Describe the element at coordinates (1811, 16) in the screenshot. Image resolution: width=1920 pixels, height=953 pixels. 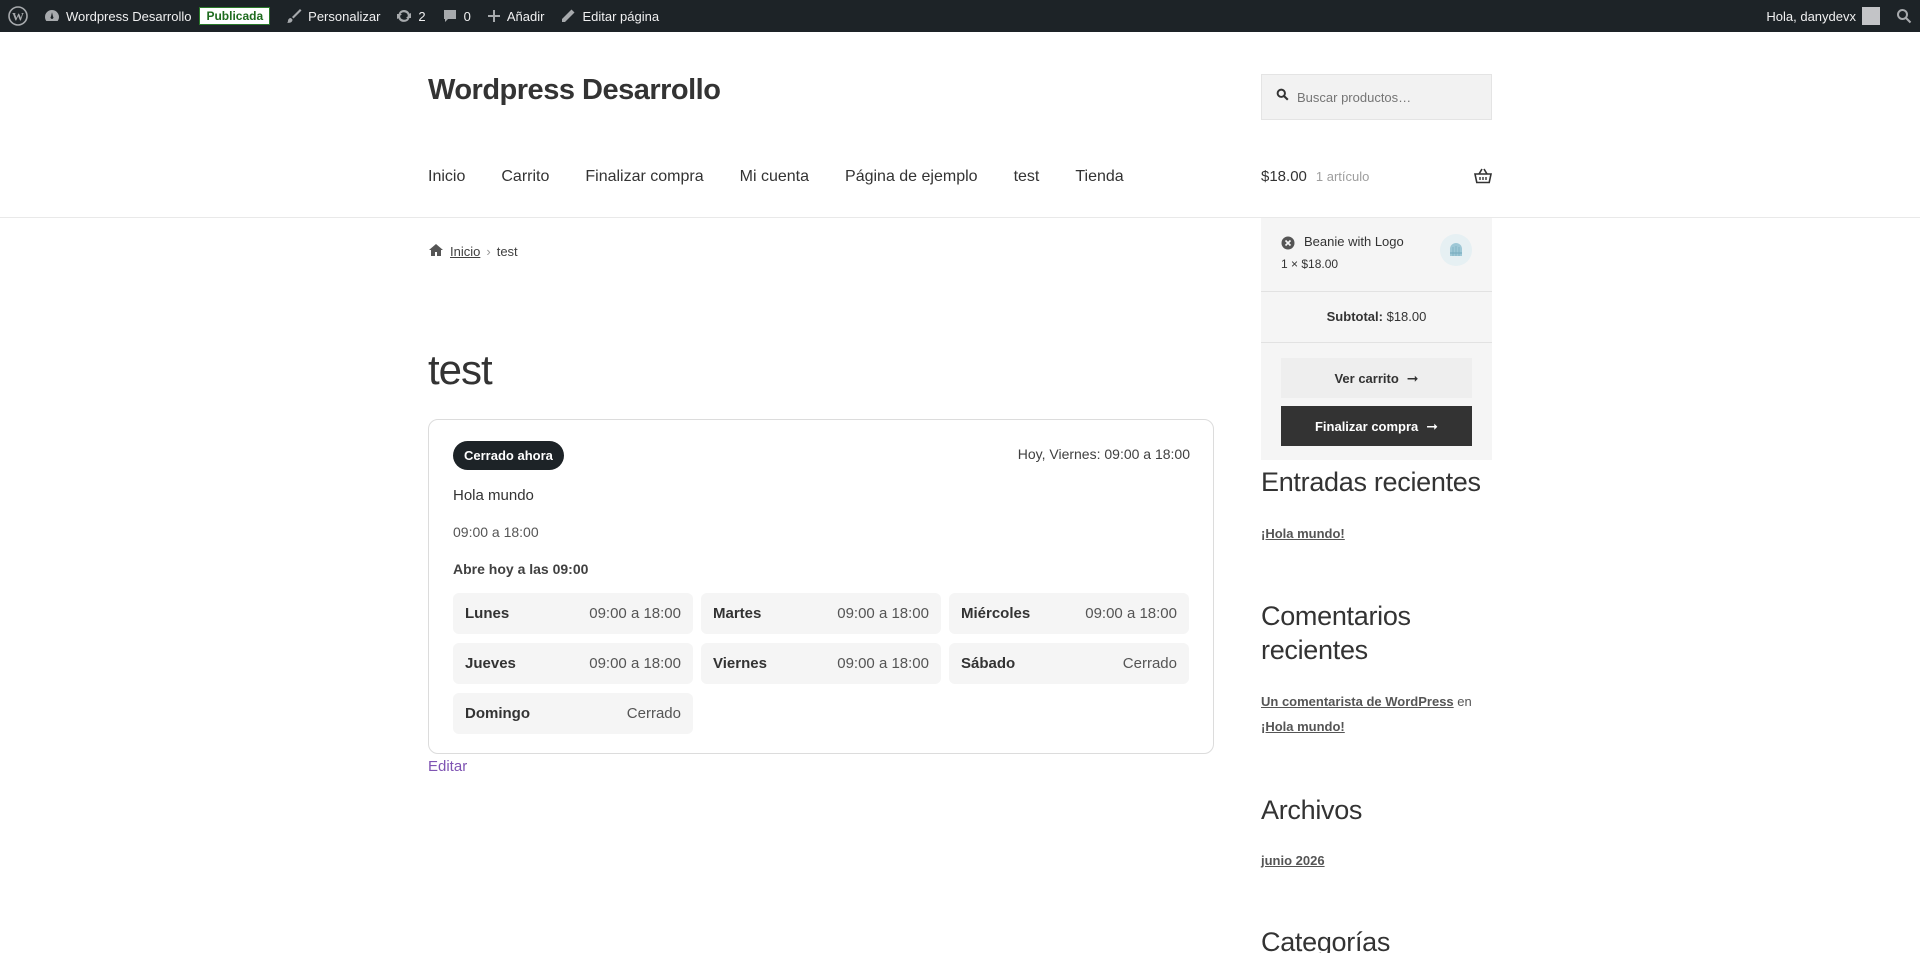
I see `greeting: Hola, danydevx` at that location.